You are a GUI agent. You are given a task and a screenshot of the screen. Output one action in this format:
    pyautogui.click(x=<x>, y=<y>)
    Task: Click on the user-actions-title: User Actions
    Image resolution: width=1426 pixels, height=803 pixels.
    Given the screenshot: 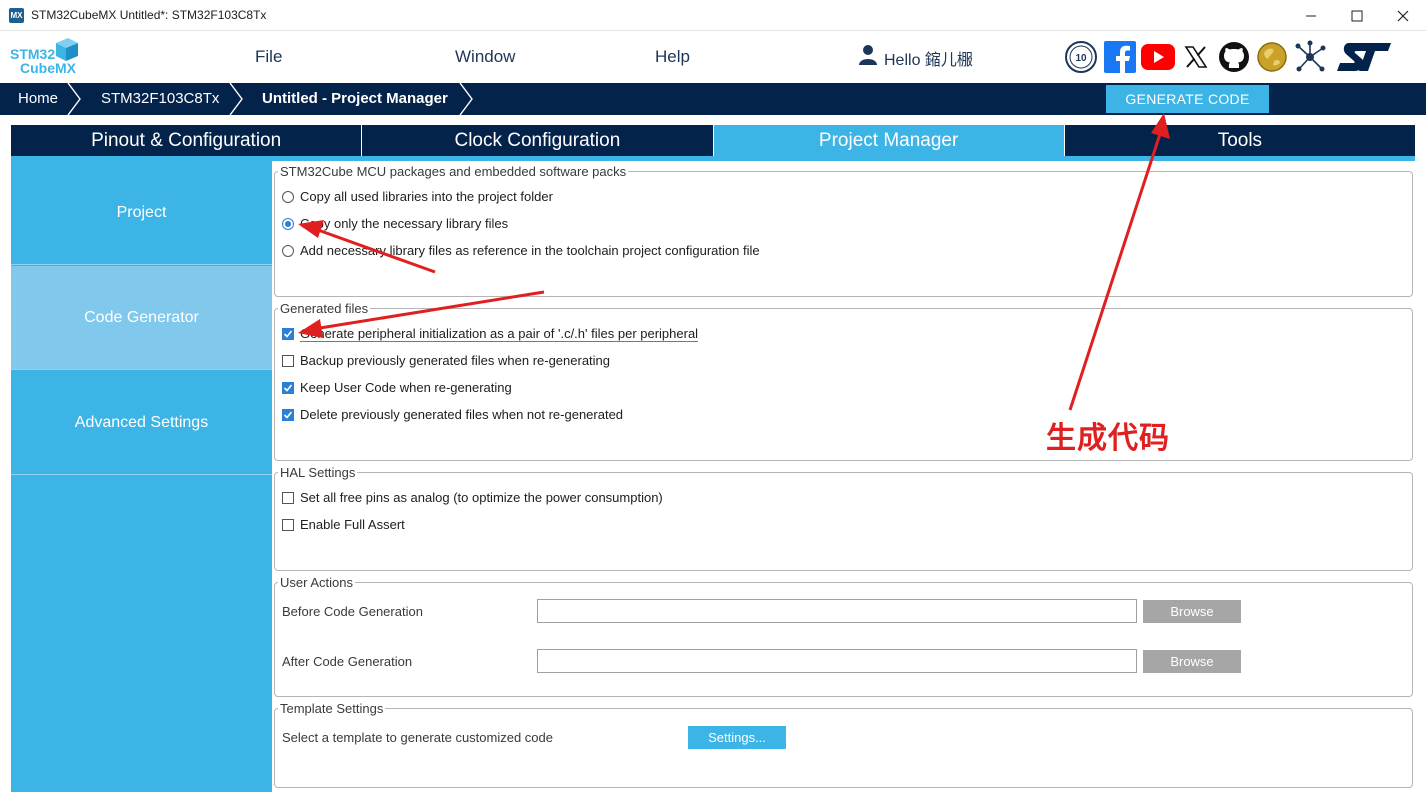 What is the action you would take?
    pyautogui.click(x=316, y=582)
    